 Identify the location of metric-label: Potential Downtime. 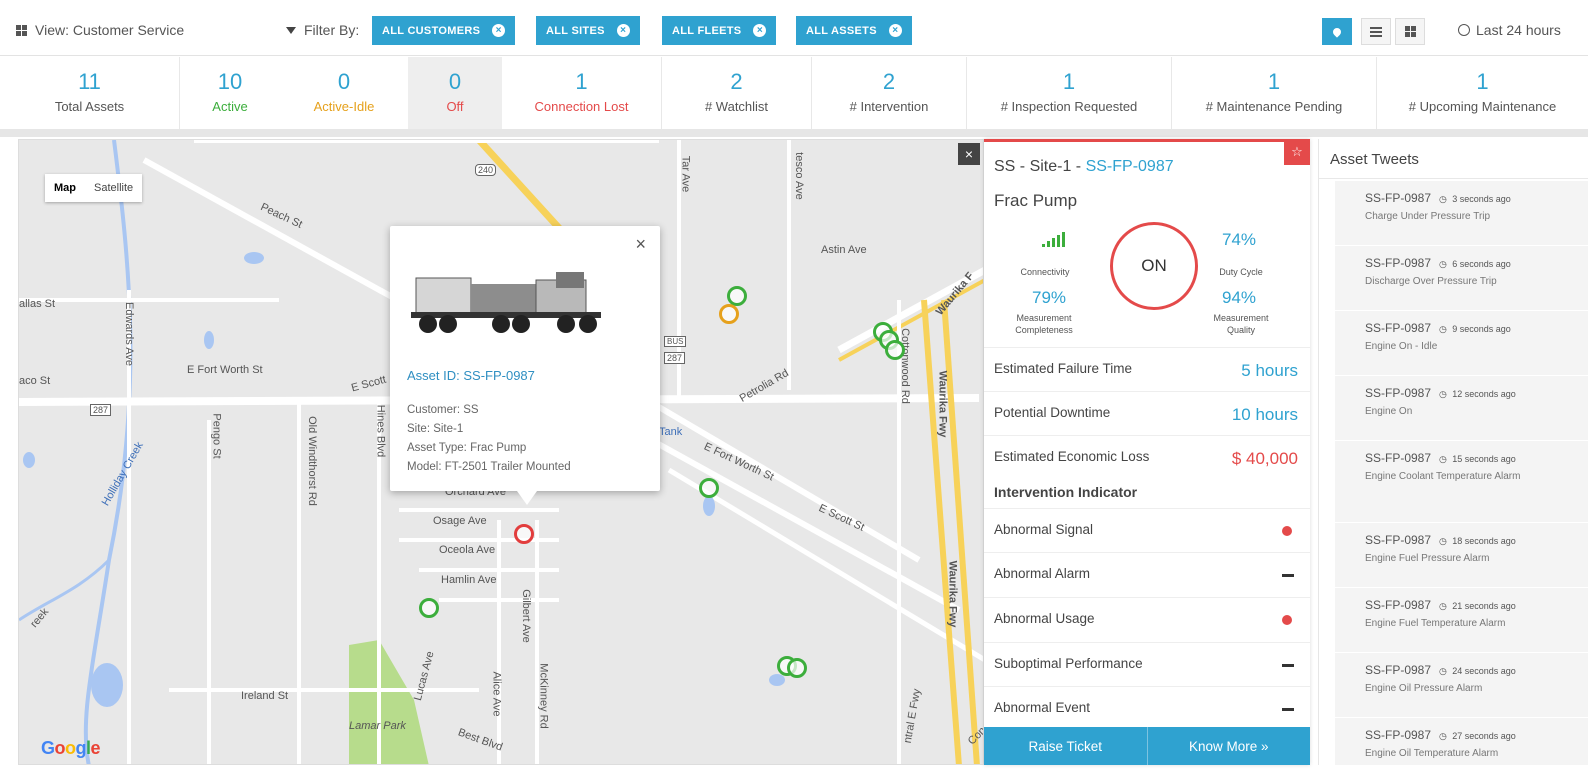
(1052, 412).